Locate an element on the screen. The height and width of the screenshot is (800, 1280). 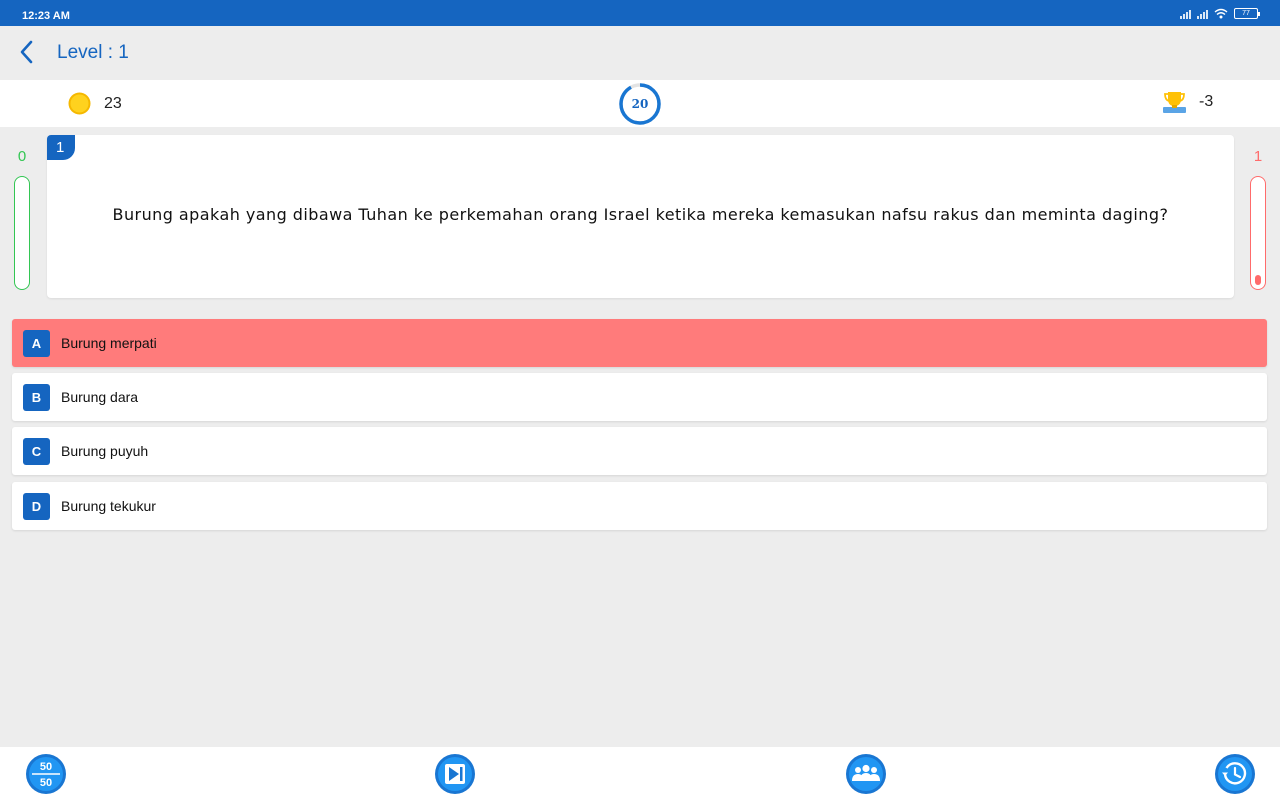
fifty-top-label: 50 is located at coordinates (46, 767).